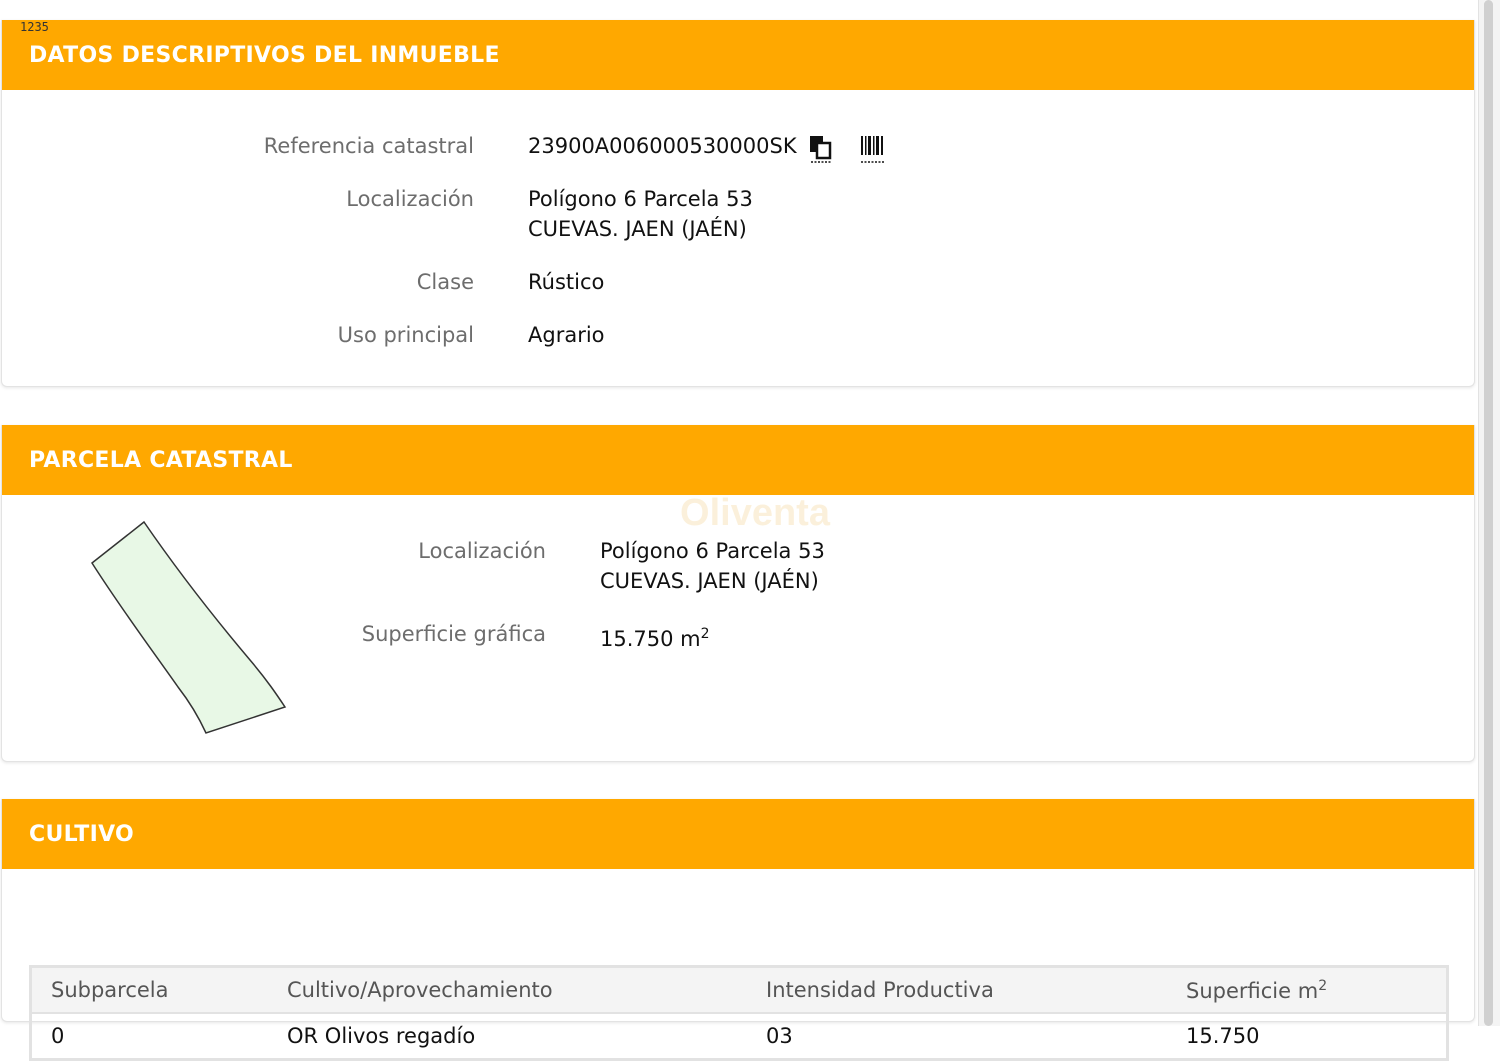 This screenshot has height=1061, width=1500. Describe the element at coordinates (738, 834) in the screenshot. I see `cultivo-title: CULTIVO` at that location.